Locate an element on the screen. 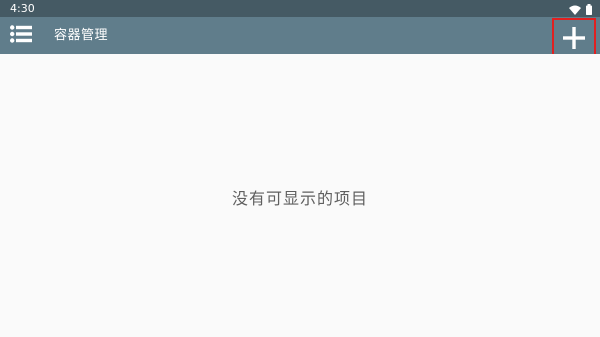 The image size is (600, 337). empty-state-message: 没有可显示的项目 is located at coordinates (299, 198).